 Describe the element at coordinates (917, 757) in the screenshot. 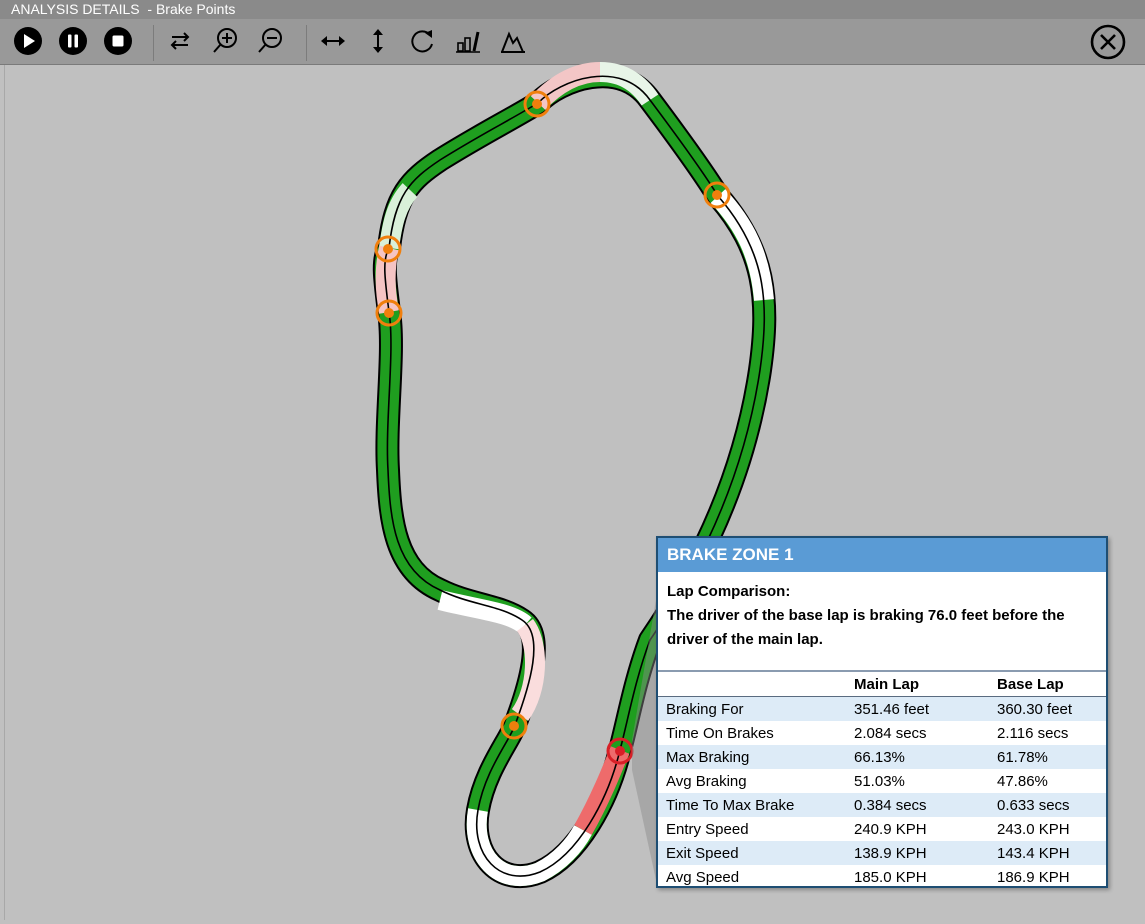

I see `main-lap-value: 66.13%` at that location.